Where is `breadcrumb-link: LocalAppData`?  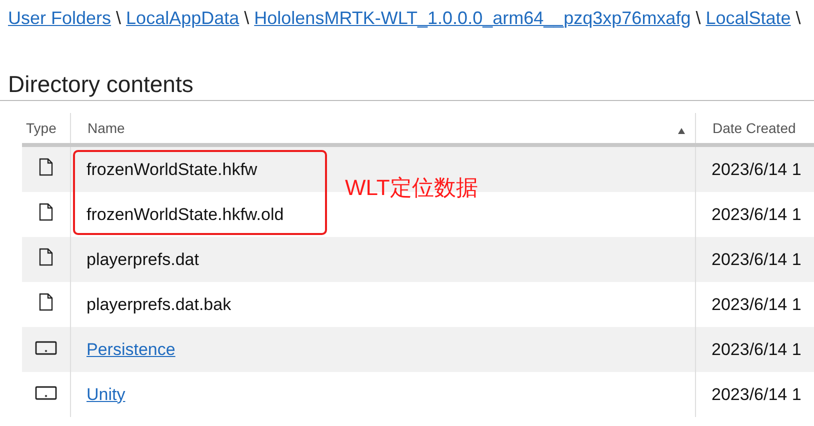 breadcrumb-link: LocalAppData is located at coordinates (183, 18).